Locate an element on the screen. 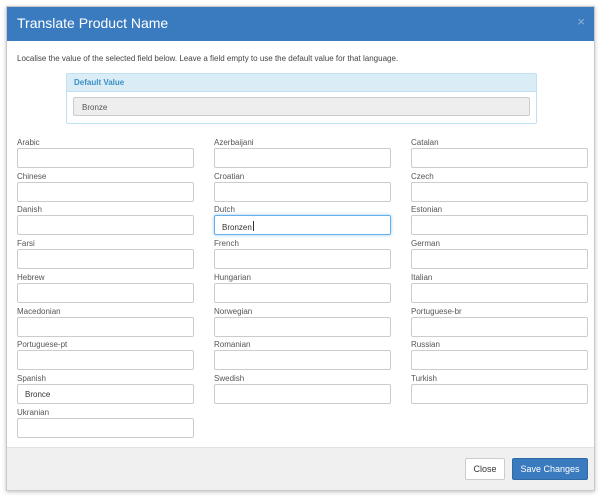 The image size is (602, 498). danish-label: Danish is located at coordinates (29, 209).